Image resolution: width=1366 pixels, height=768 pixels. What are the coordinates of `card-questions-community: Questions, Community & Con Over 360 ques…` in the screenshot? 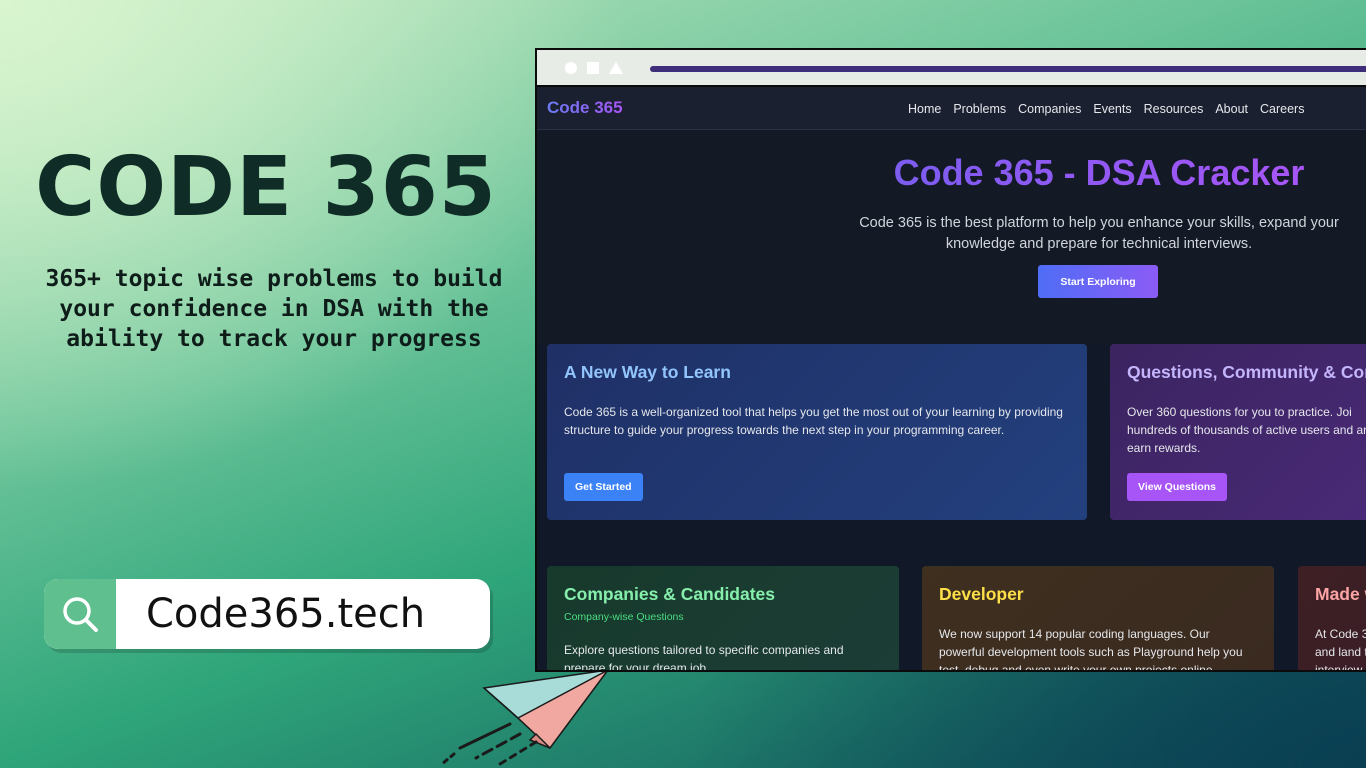 It's located at (1238, 432).